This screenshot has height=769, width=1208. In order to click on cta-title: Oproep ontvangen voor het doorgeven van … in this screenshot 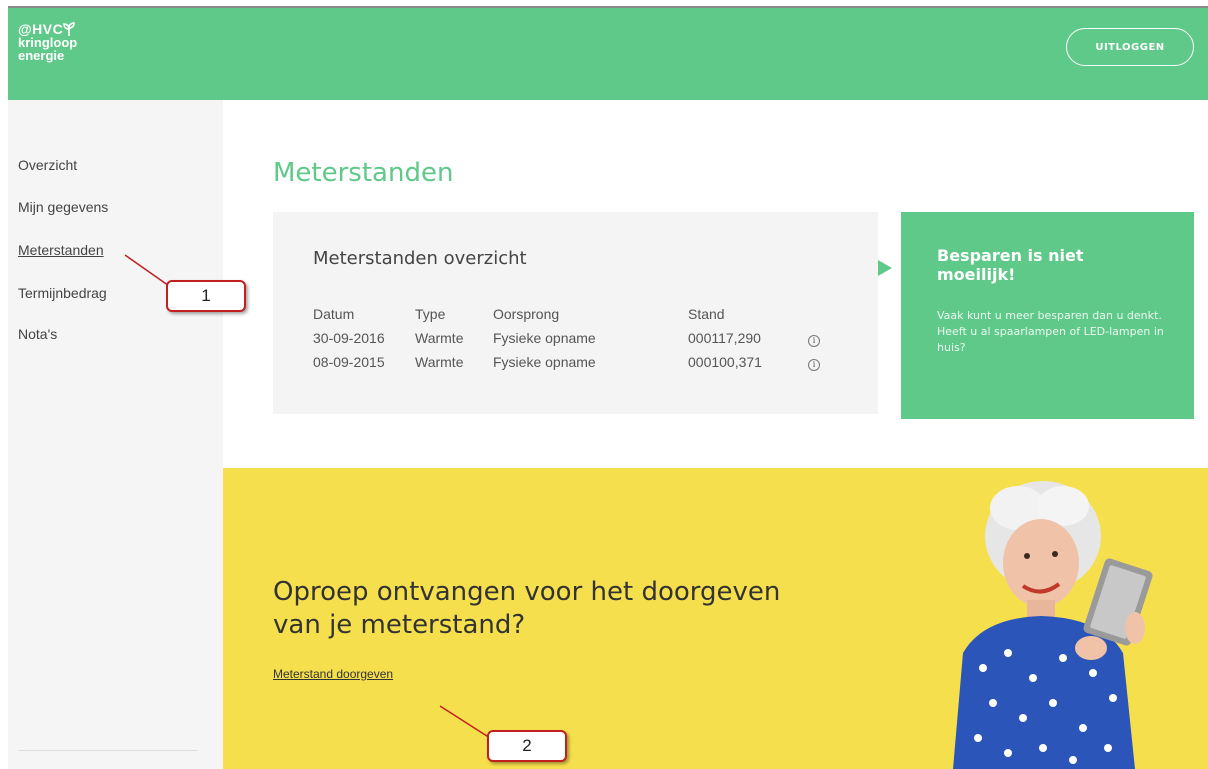, I will do `click(527, 608)`.